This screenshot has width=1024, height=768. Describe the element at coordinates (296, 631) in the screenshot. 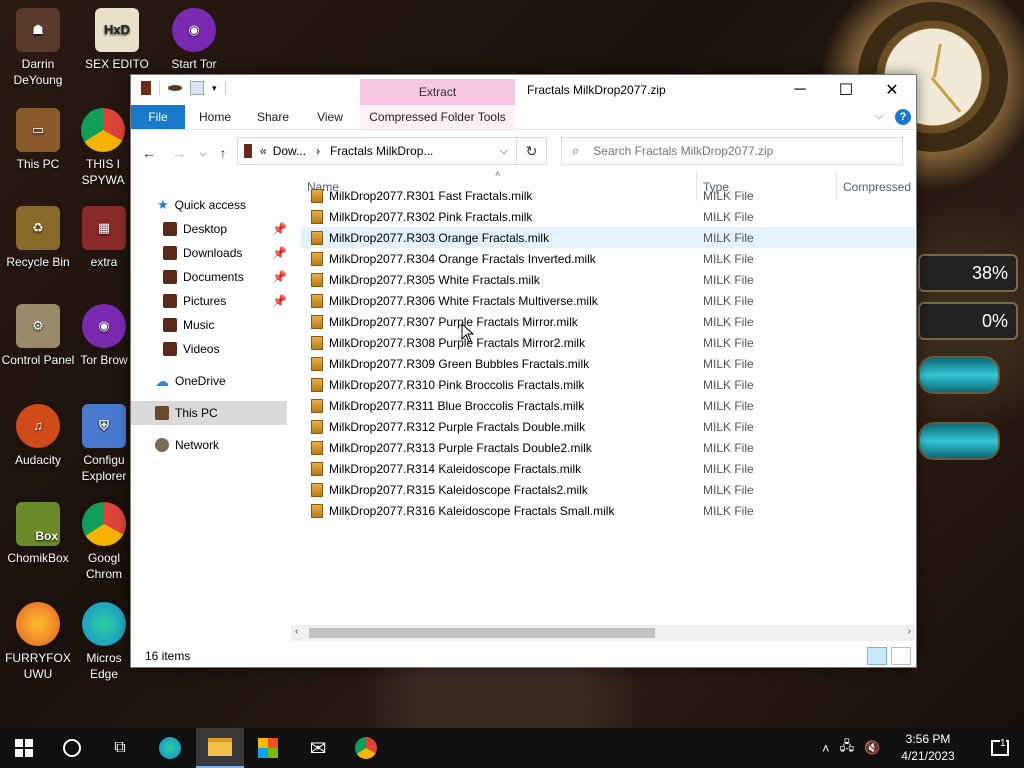

I see `scroll-left-icon: ‹` at that location.